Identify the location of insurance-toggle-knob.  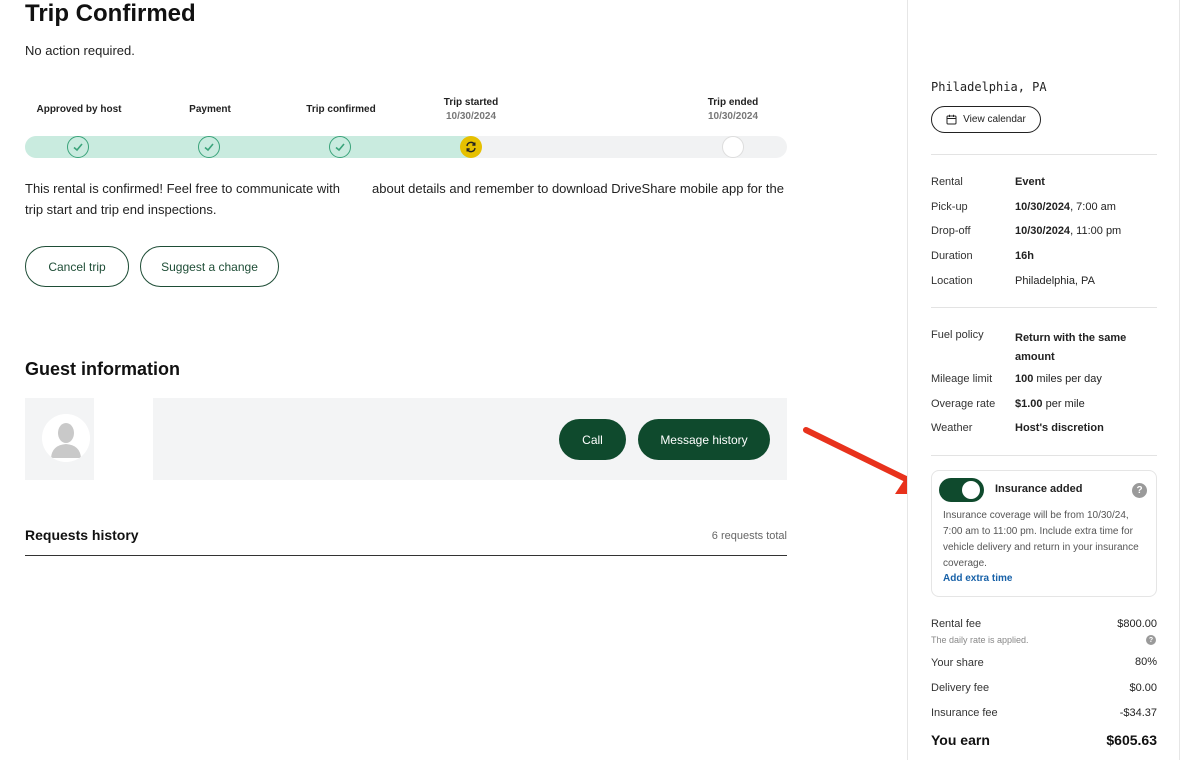
(971, 490).